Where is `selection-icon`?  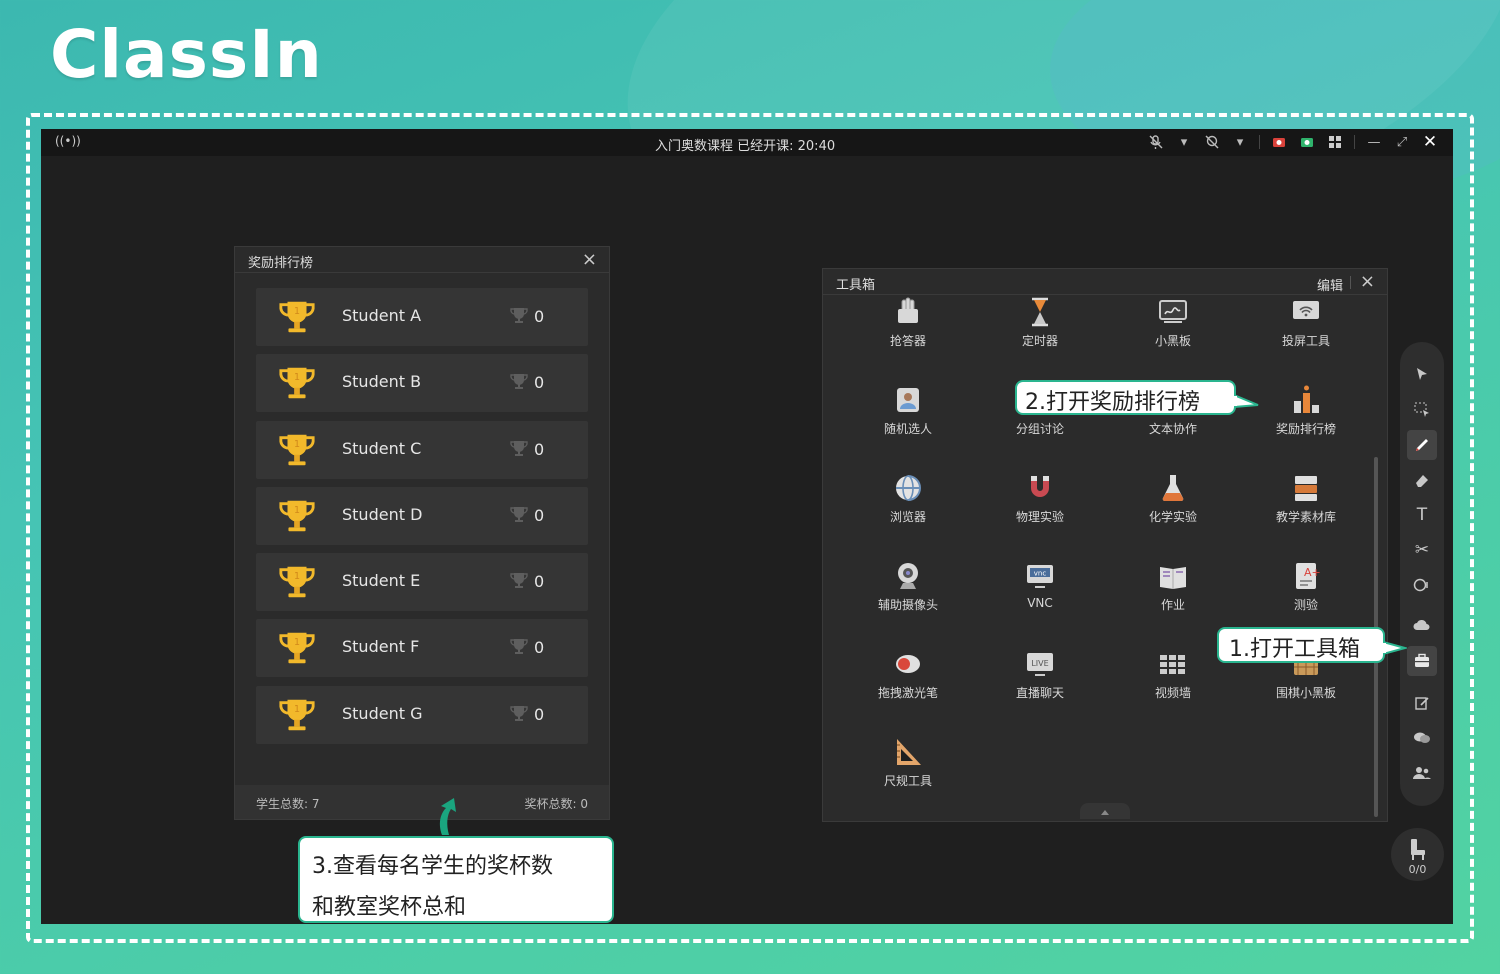 selection-icon is located at coordinates (1422, 410).